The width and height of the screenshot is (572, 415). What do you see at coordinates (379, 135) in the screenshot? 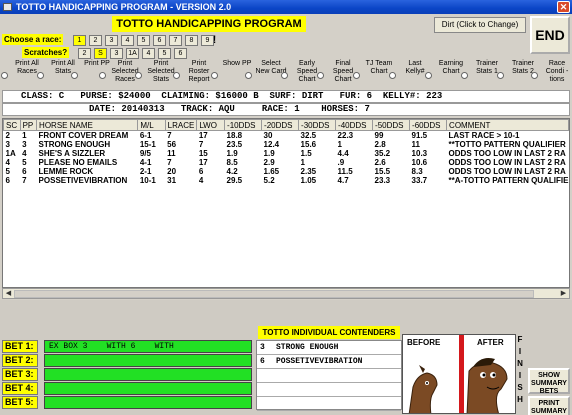
I see `table-cell: 99` at bounding box center [379, 135].